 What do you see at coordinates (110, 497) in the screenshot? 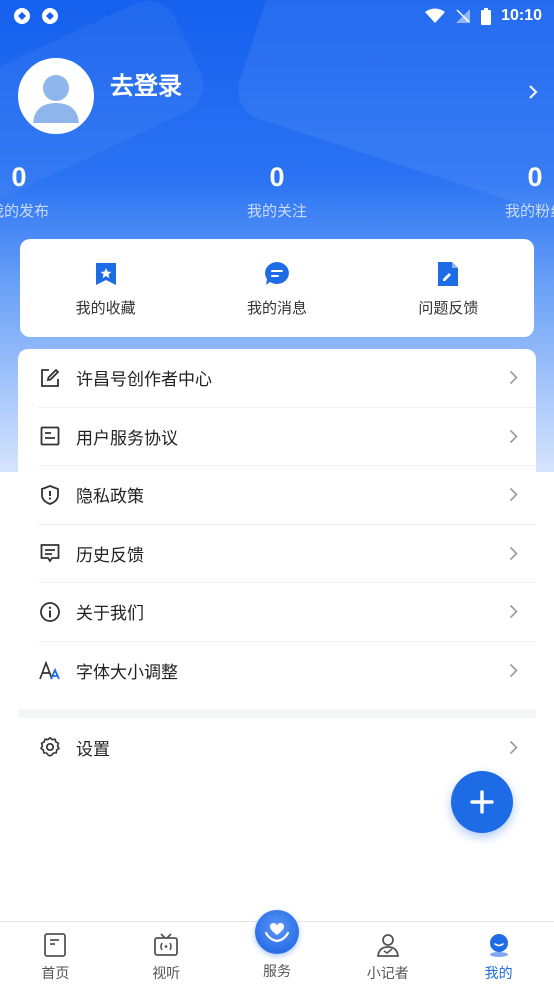
I see `menu-item-label: 隐私政策` at bounding box center [110, 497].